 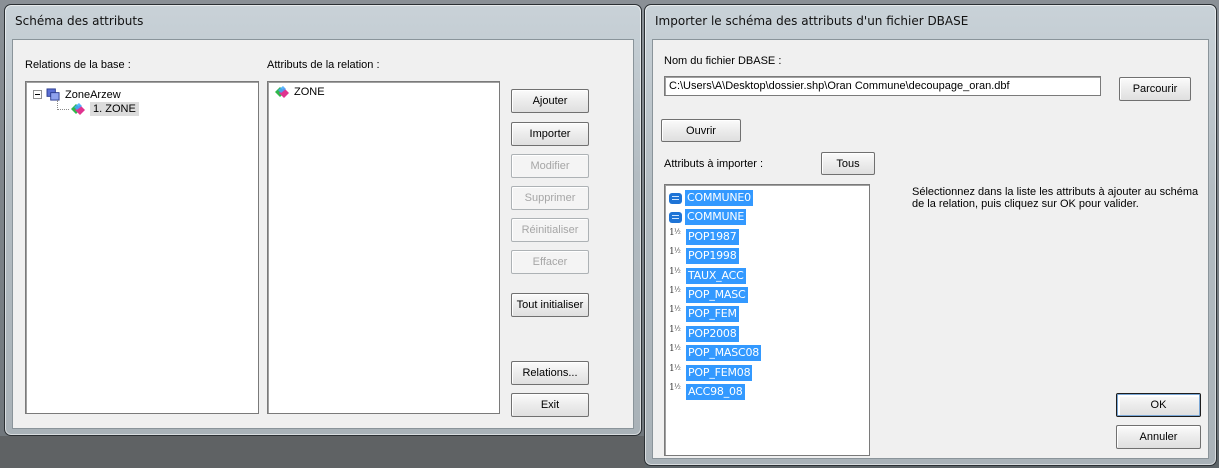 I want to click on list-item: COMMUNE0, so click(x=711, y=198).